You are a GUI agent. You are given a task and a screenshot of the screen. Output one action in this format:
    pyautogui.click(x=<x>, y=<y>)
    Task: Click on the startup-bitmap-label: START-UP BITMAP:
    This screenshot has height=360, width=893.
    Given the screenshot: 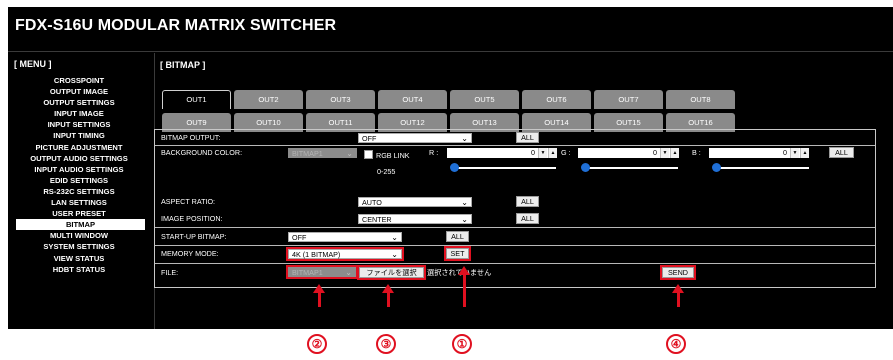 What is the action you would take?
    pyautogui.click(x=194, y=236)
    